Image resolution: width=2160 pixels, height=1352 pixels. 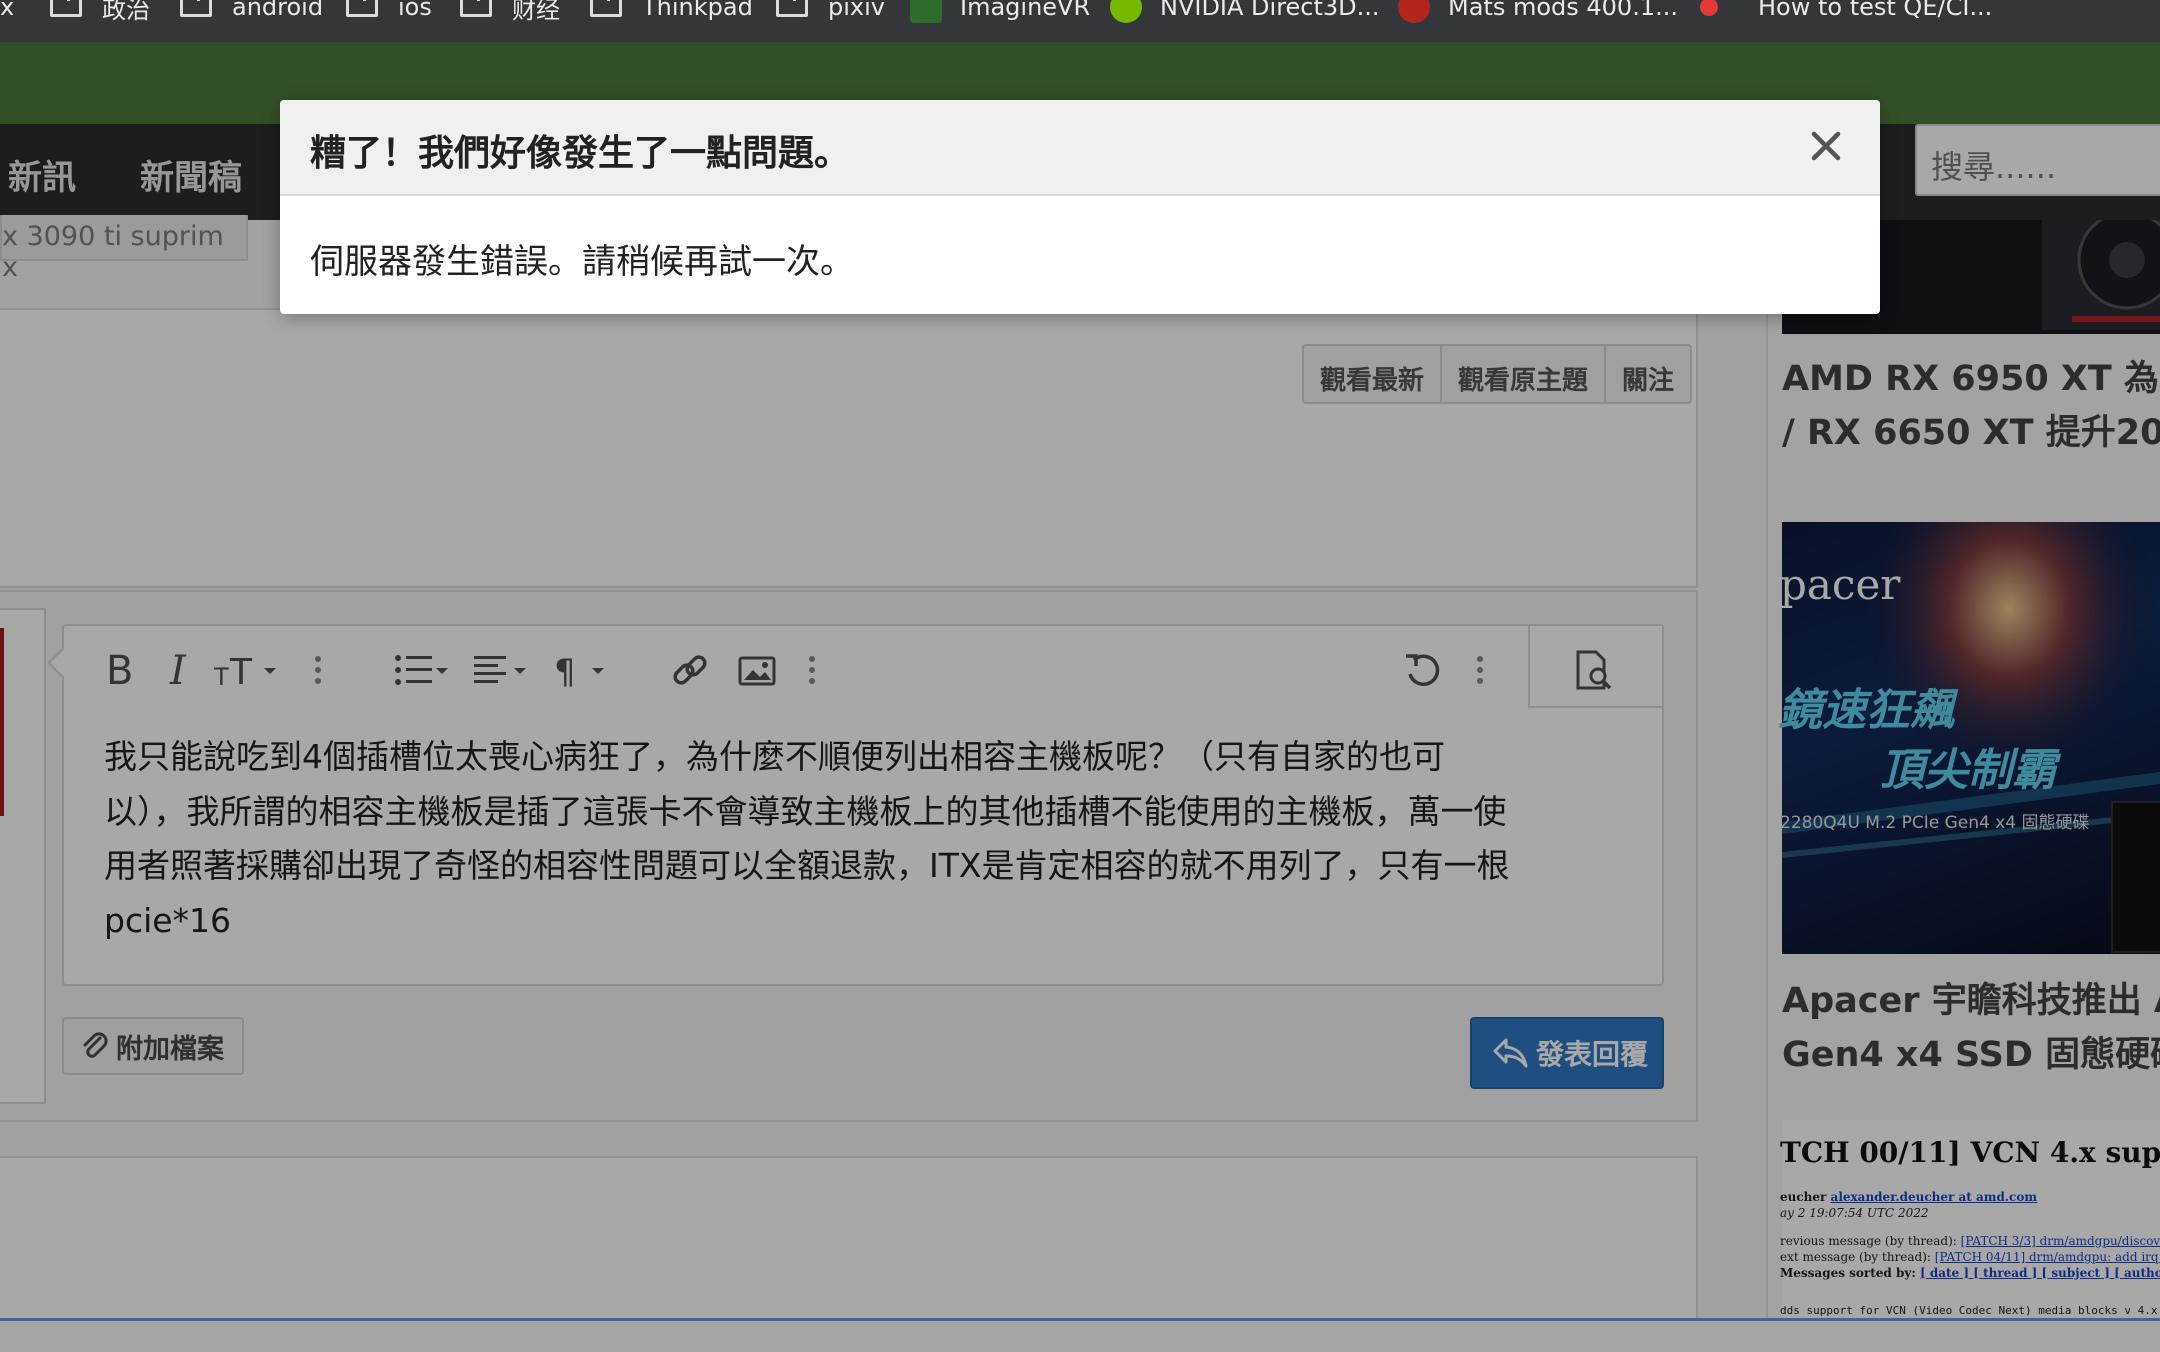 What do you see at coordinates (1025, 10) in the screenshot?
I see `bookmark-label: ImagineVR` at bounding box center [1025, 10].